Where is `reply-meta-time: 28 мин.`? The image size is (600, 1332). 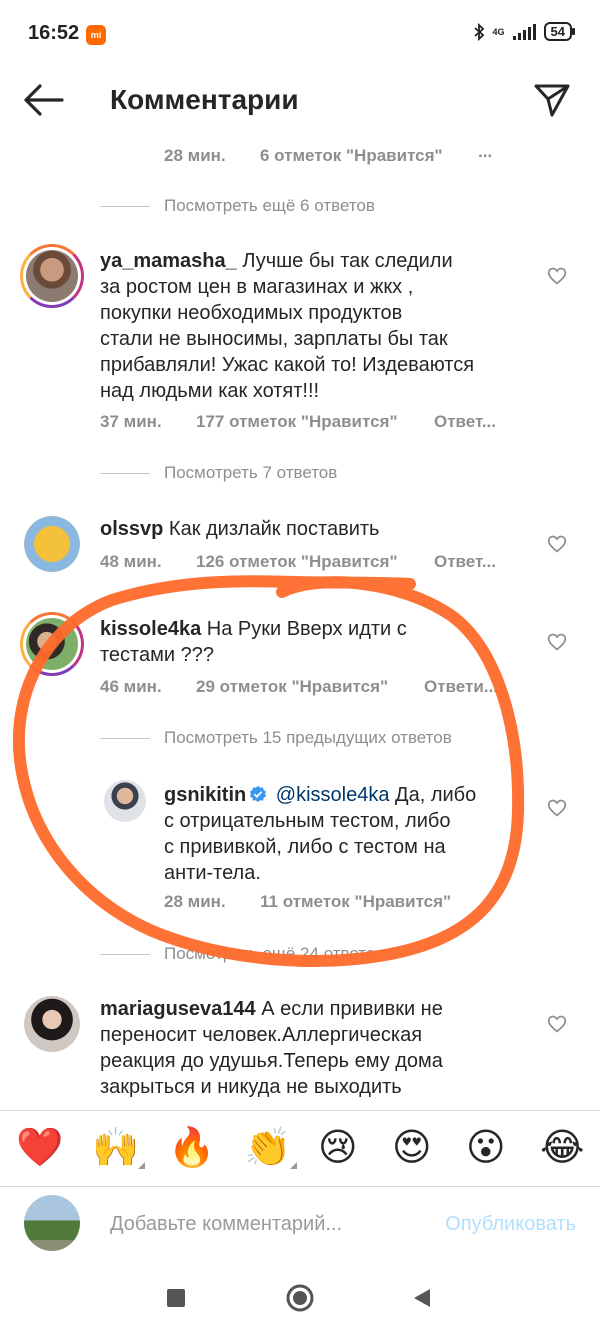
reply-meta-time: 28 мин. is located at coordinates (195, 155).